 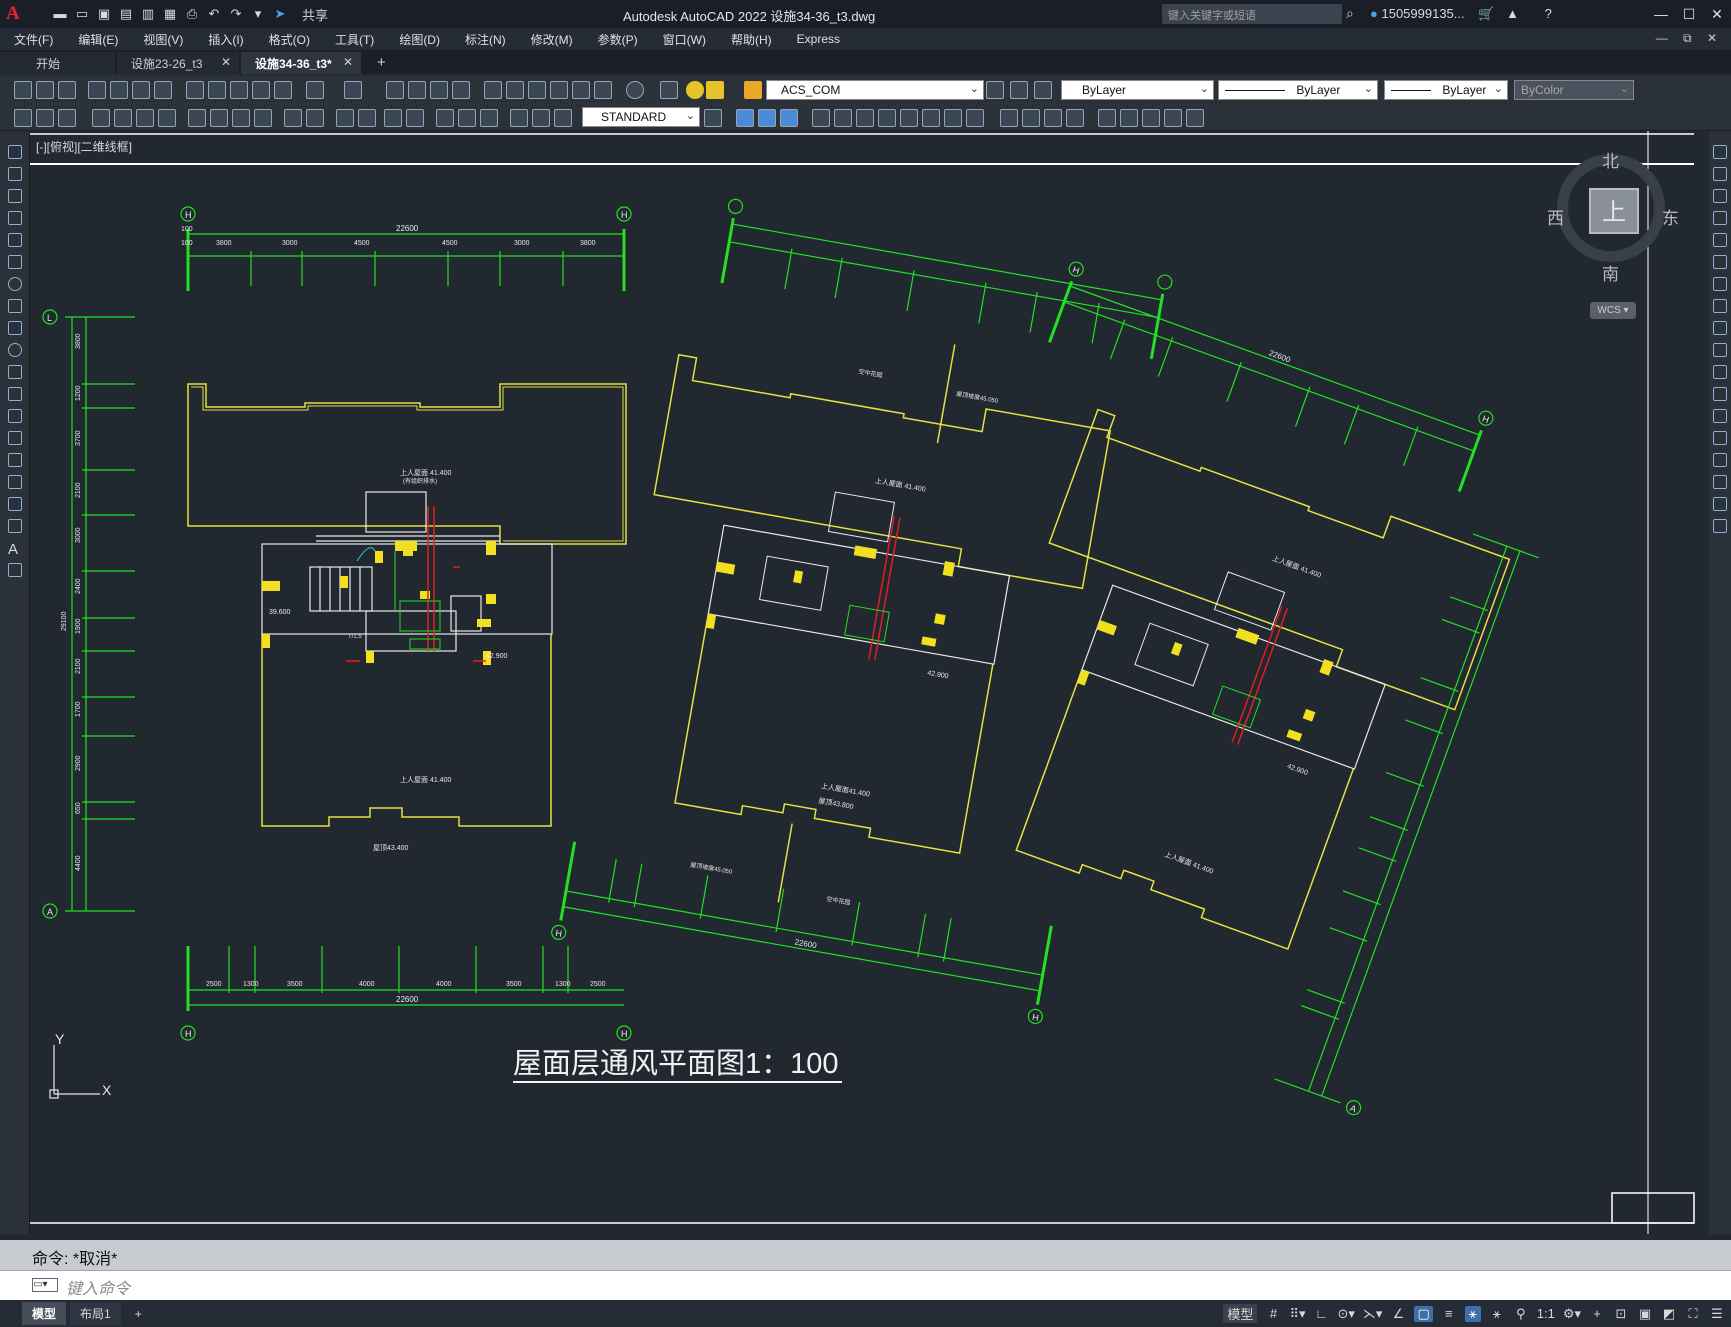 What do you see at coordinates (1019, 90) in the screenshot?
I see `layer-previous-icon` at bounding box center [1019, 90].